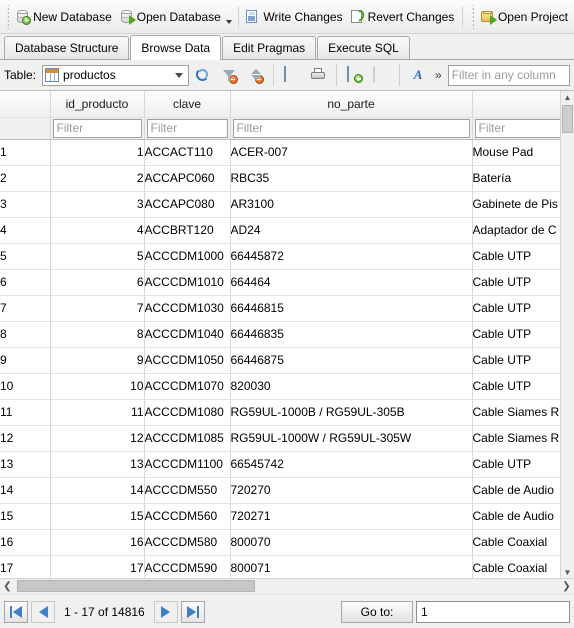 Image resolution: width=574 pixels, height=628 pixels. What do you see at coordinates (351, 282) in the screenshot?
I see `cell-no-parte: 664464` at bounding box center [351, 282].